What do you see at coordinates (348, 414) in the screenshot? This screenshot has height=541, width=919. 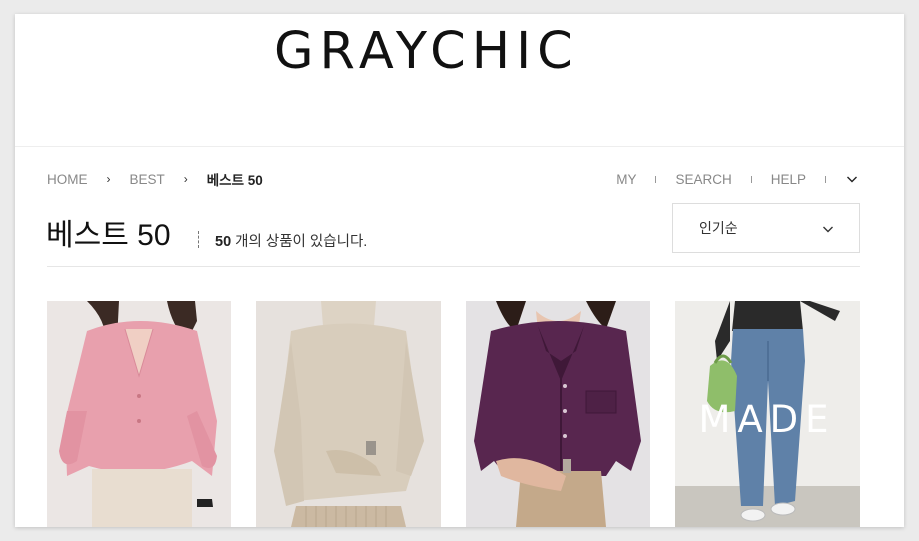 I see `product-image-beige-turtleneck` at bounding box center [348, 414].